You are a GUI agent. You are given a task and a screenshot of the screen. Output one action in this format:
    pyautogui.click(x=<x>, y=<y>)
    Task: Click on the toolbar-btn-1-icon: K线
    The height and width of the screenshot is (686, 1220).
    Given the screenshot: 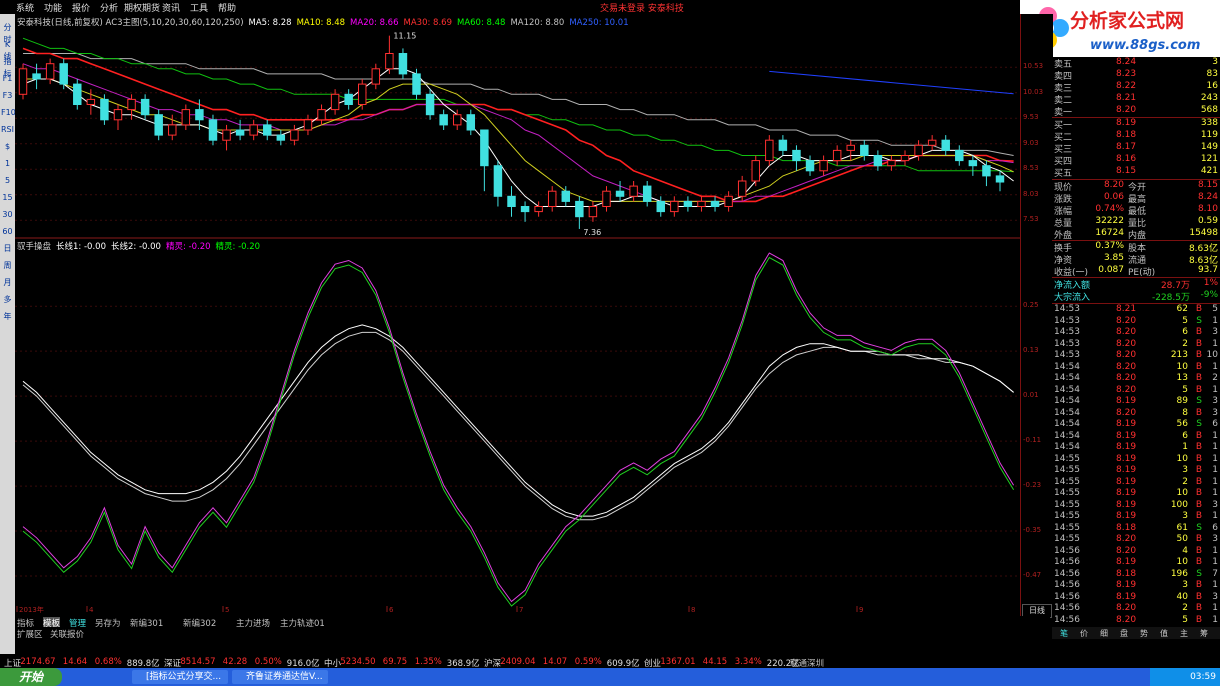 What is the action you would take?
    pyautogui.click(x=7, y=50)
    